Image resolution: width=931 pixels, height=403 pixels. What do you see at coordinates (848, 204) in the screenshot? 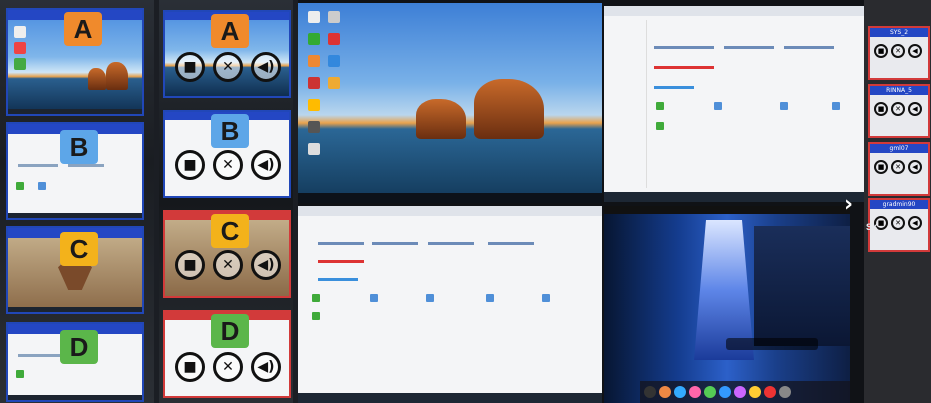
I see `chevron-right-icon: ›` at bounding box center [848, 204].